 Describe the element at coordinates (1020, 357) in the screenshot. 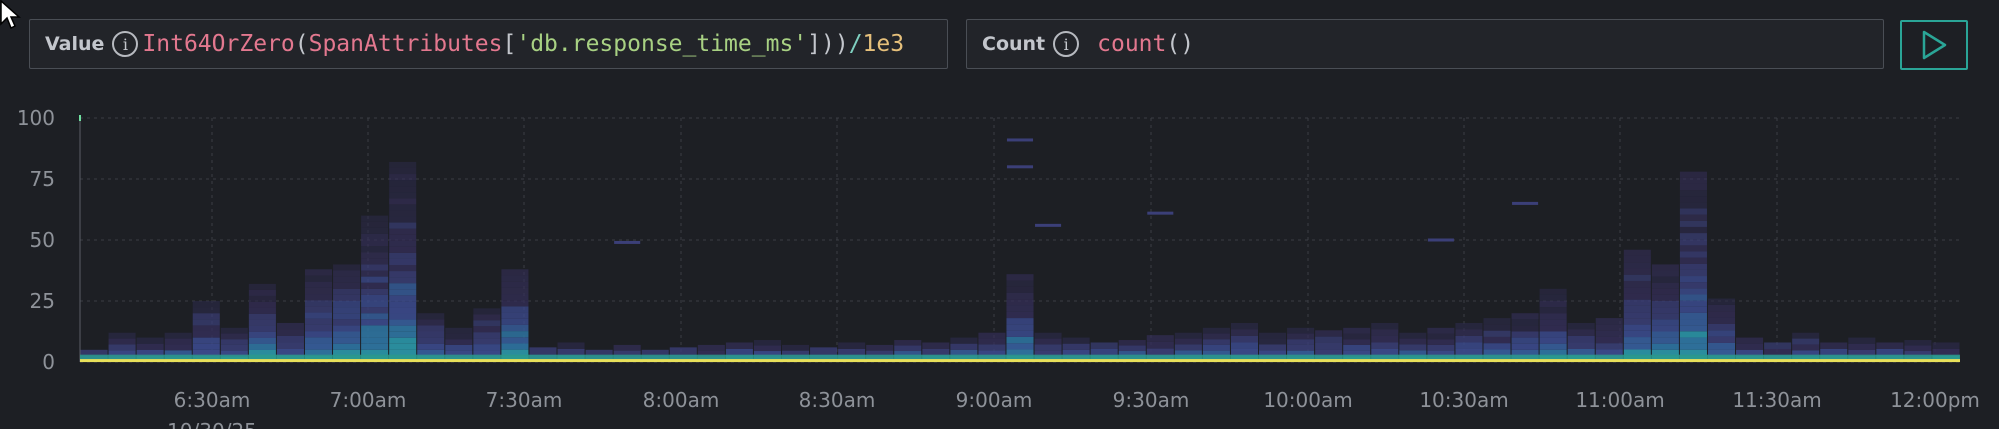

I see `heatmap-low-band` at that location.